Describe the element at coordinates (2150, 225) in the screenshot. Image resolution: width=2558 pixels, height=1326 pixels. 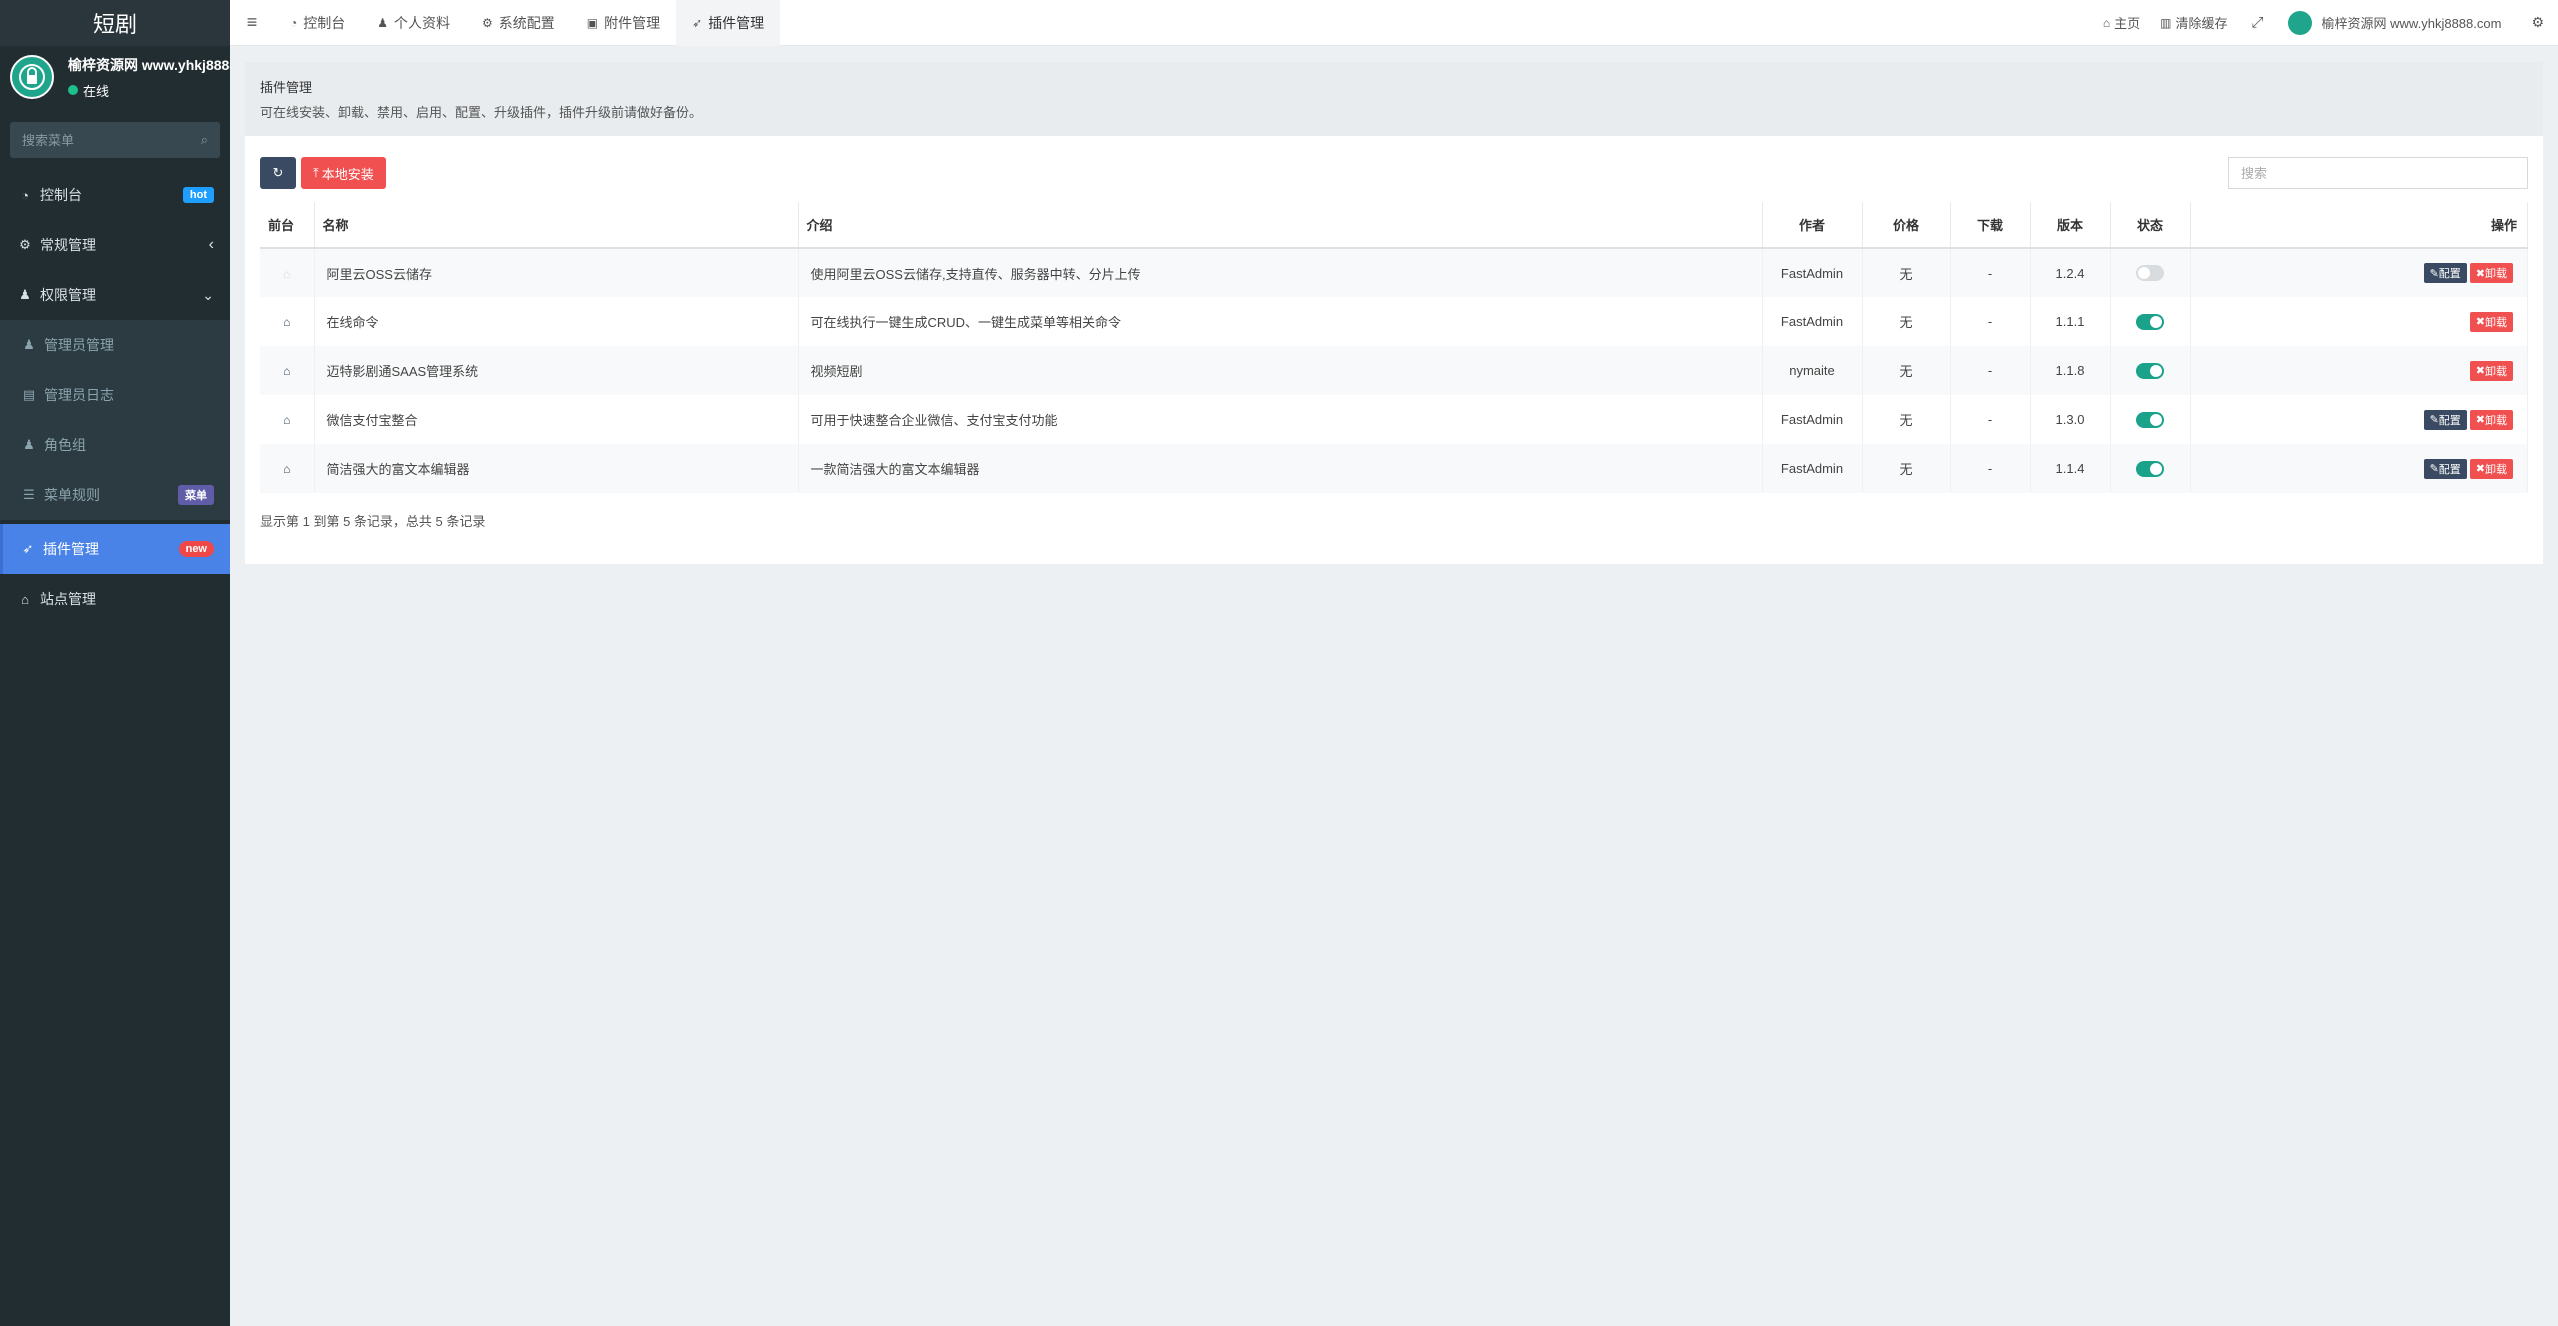
I see `col-status: 状态` at that location.